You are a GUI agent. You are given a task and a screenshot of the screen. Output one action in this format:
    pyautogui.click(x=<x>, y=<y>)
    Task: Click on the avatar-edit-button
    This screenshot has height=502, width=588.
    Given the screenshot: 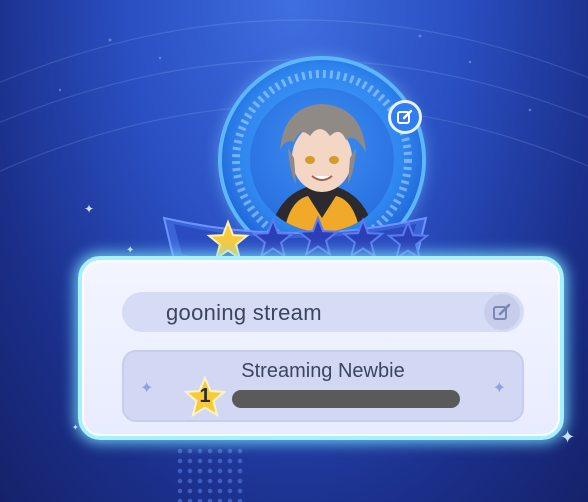 What is the action you would take?
    pyautogui.click(x=405, y=117)
    